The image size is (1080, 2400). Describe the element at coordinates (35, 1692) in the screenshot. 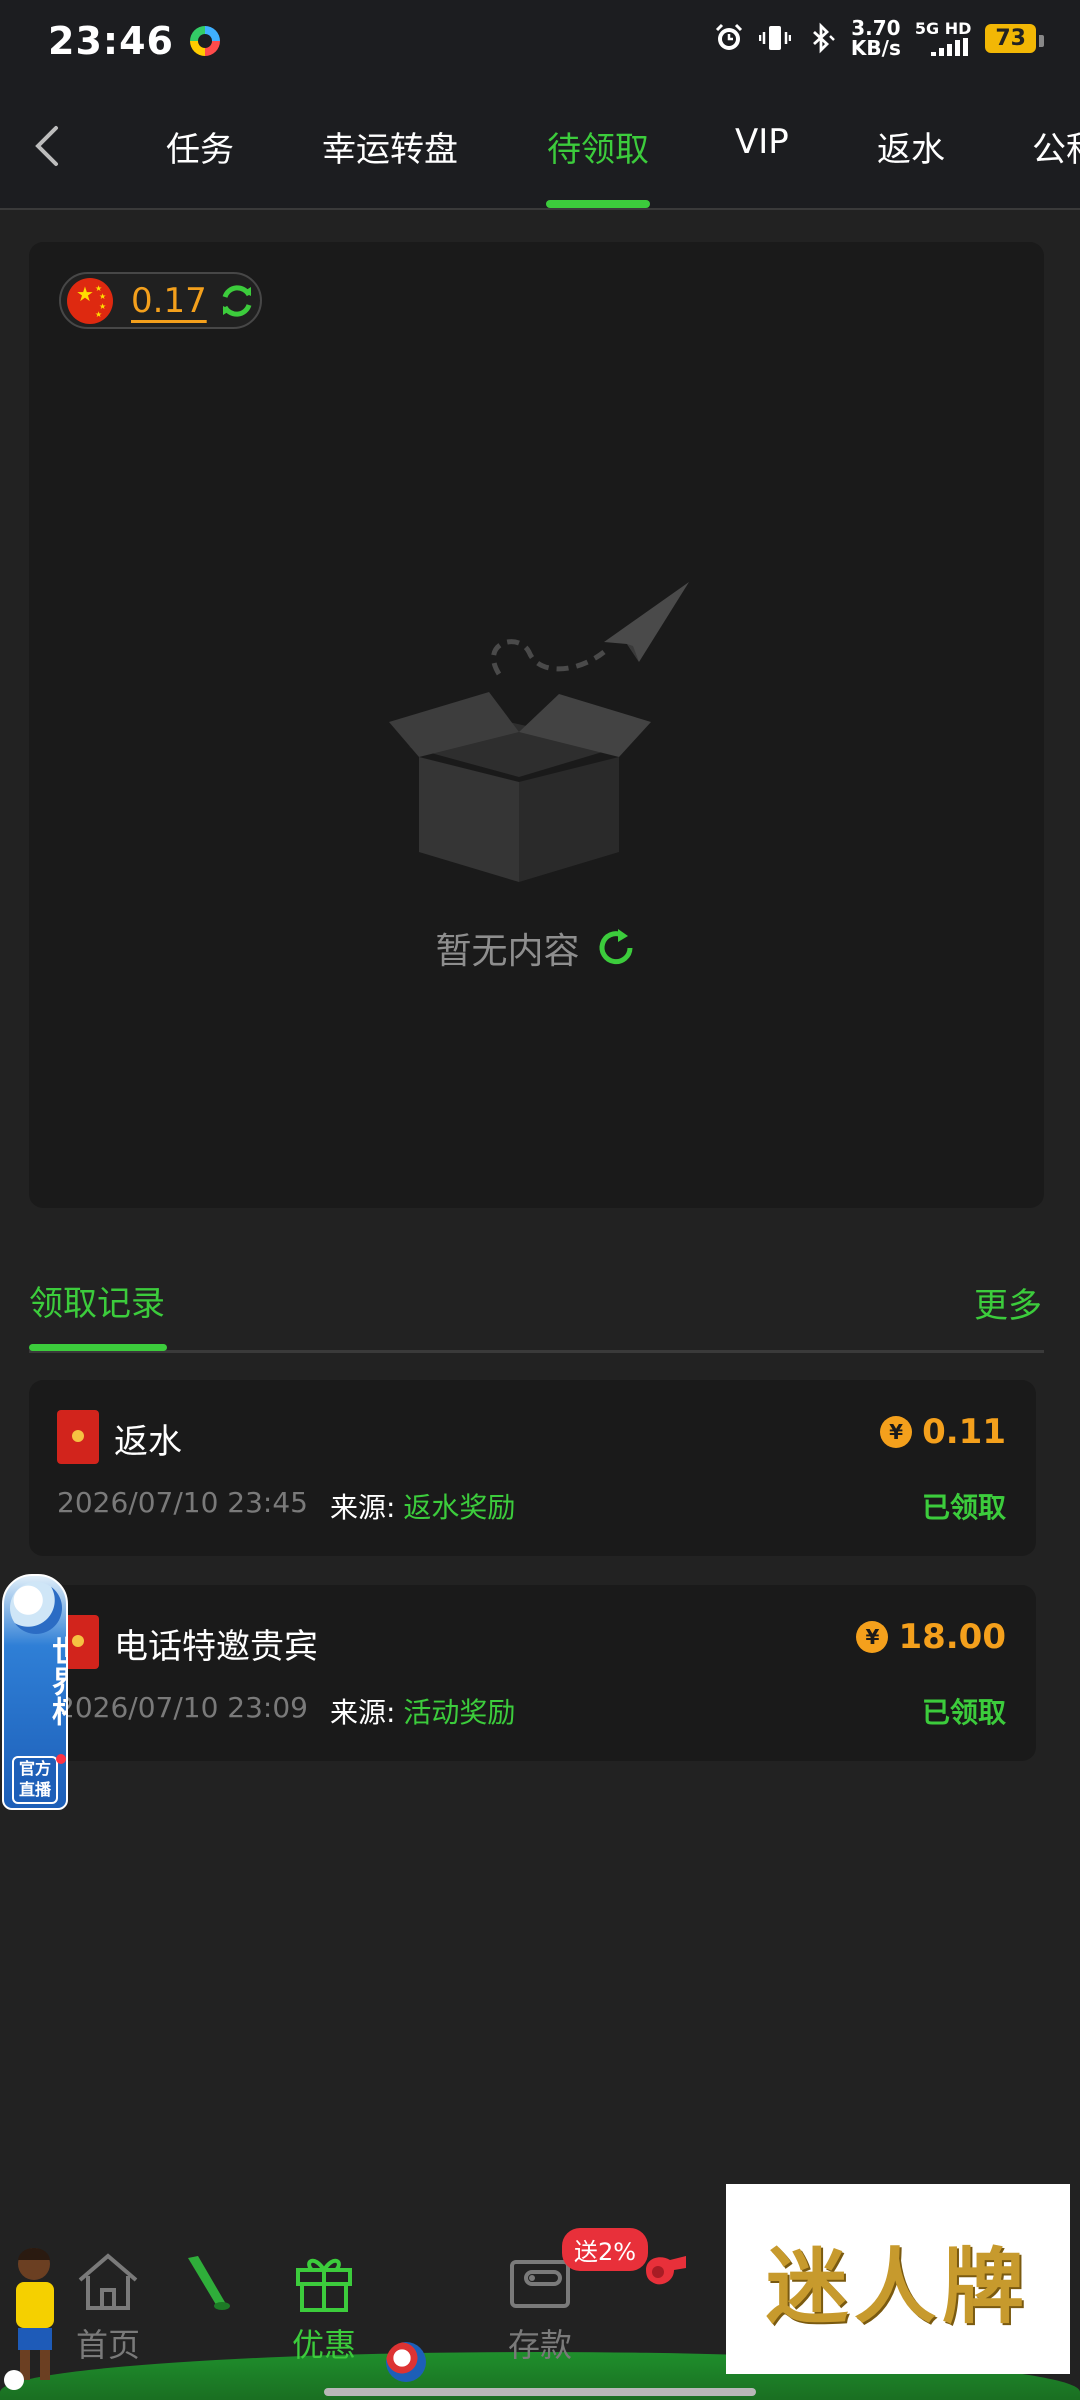

I see `world-cup-live-float: 世界杯 官方直播` at that location.